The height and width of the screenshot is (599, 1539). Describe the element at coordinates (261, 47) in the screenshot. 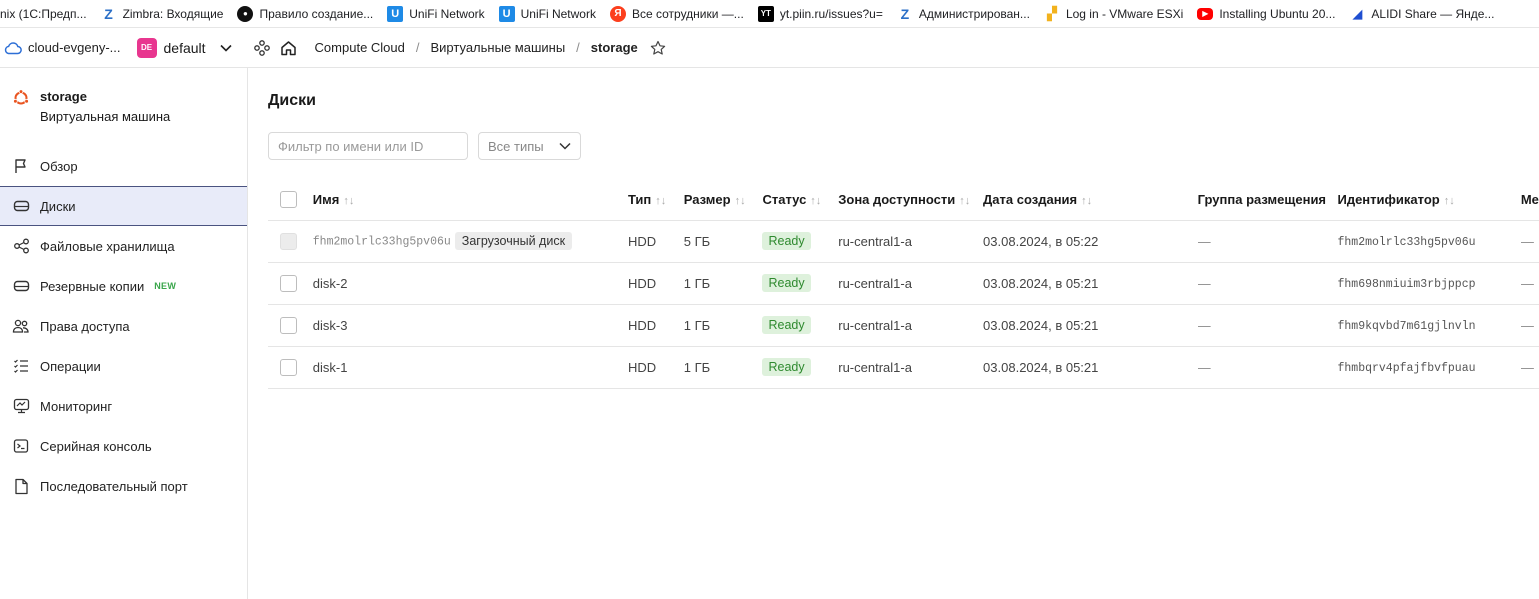

I see `services-icon` at that location.